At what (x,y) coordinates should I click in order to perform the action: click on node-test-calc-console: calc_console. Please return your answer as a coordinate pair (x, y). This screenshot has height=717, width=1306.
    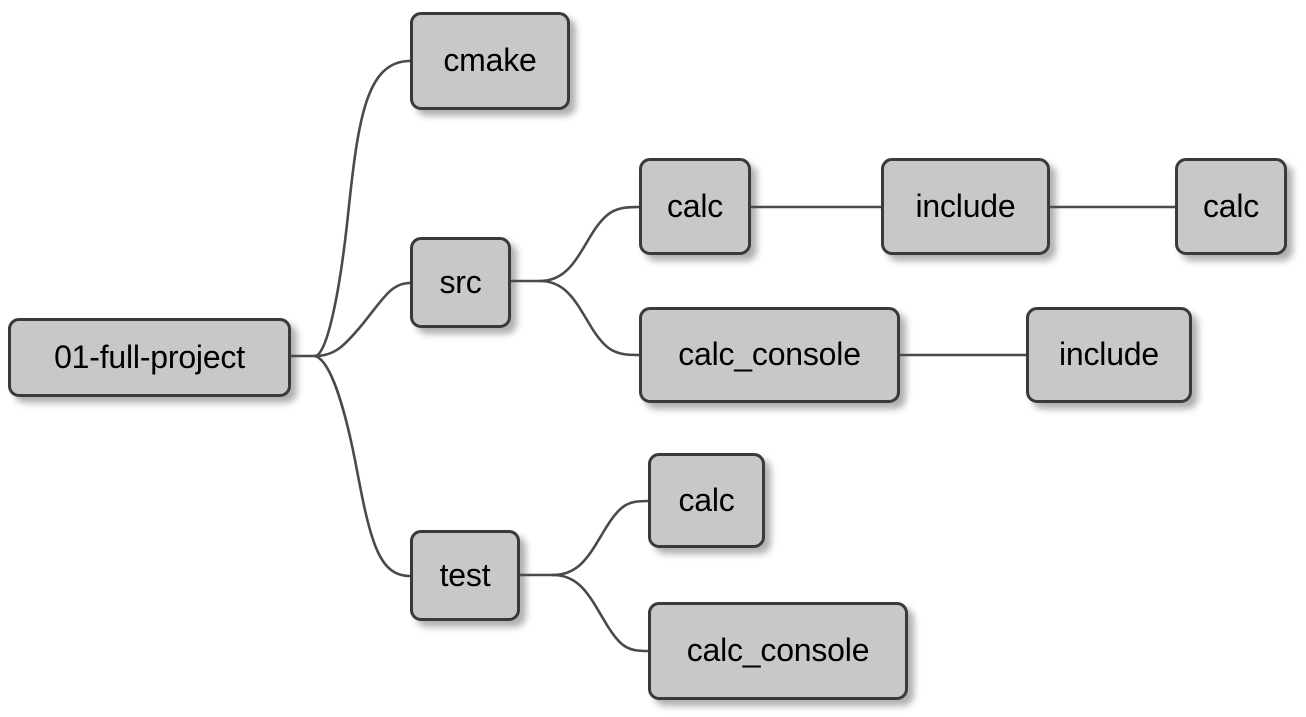
    Looking at the image, I should click on (778, 651).